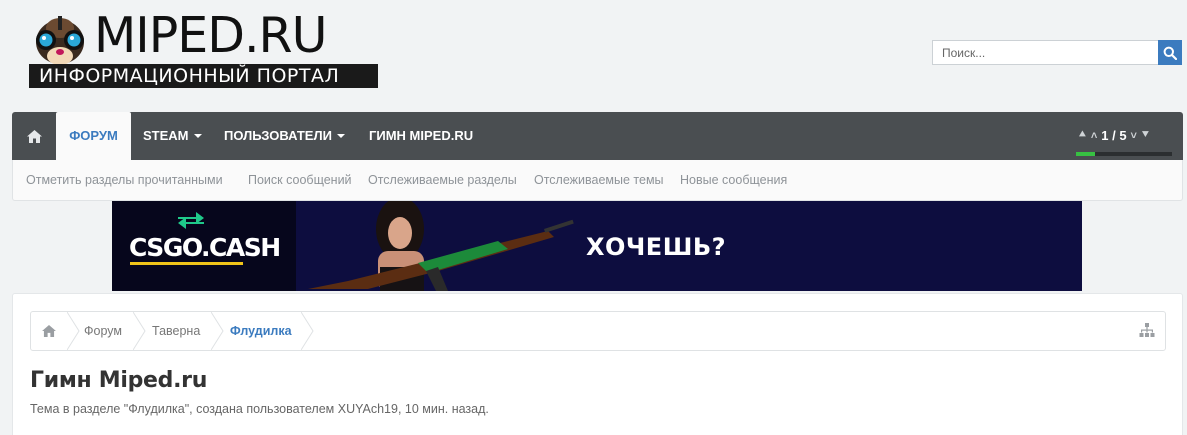 This screenshot has width=1187, height=435. What do you see at coordinates (1147, 330) in the screenshot?
I see `sitemap-icon` at bounding box center [1147, 330].